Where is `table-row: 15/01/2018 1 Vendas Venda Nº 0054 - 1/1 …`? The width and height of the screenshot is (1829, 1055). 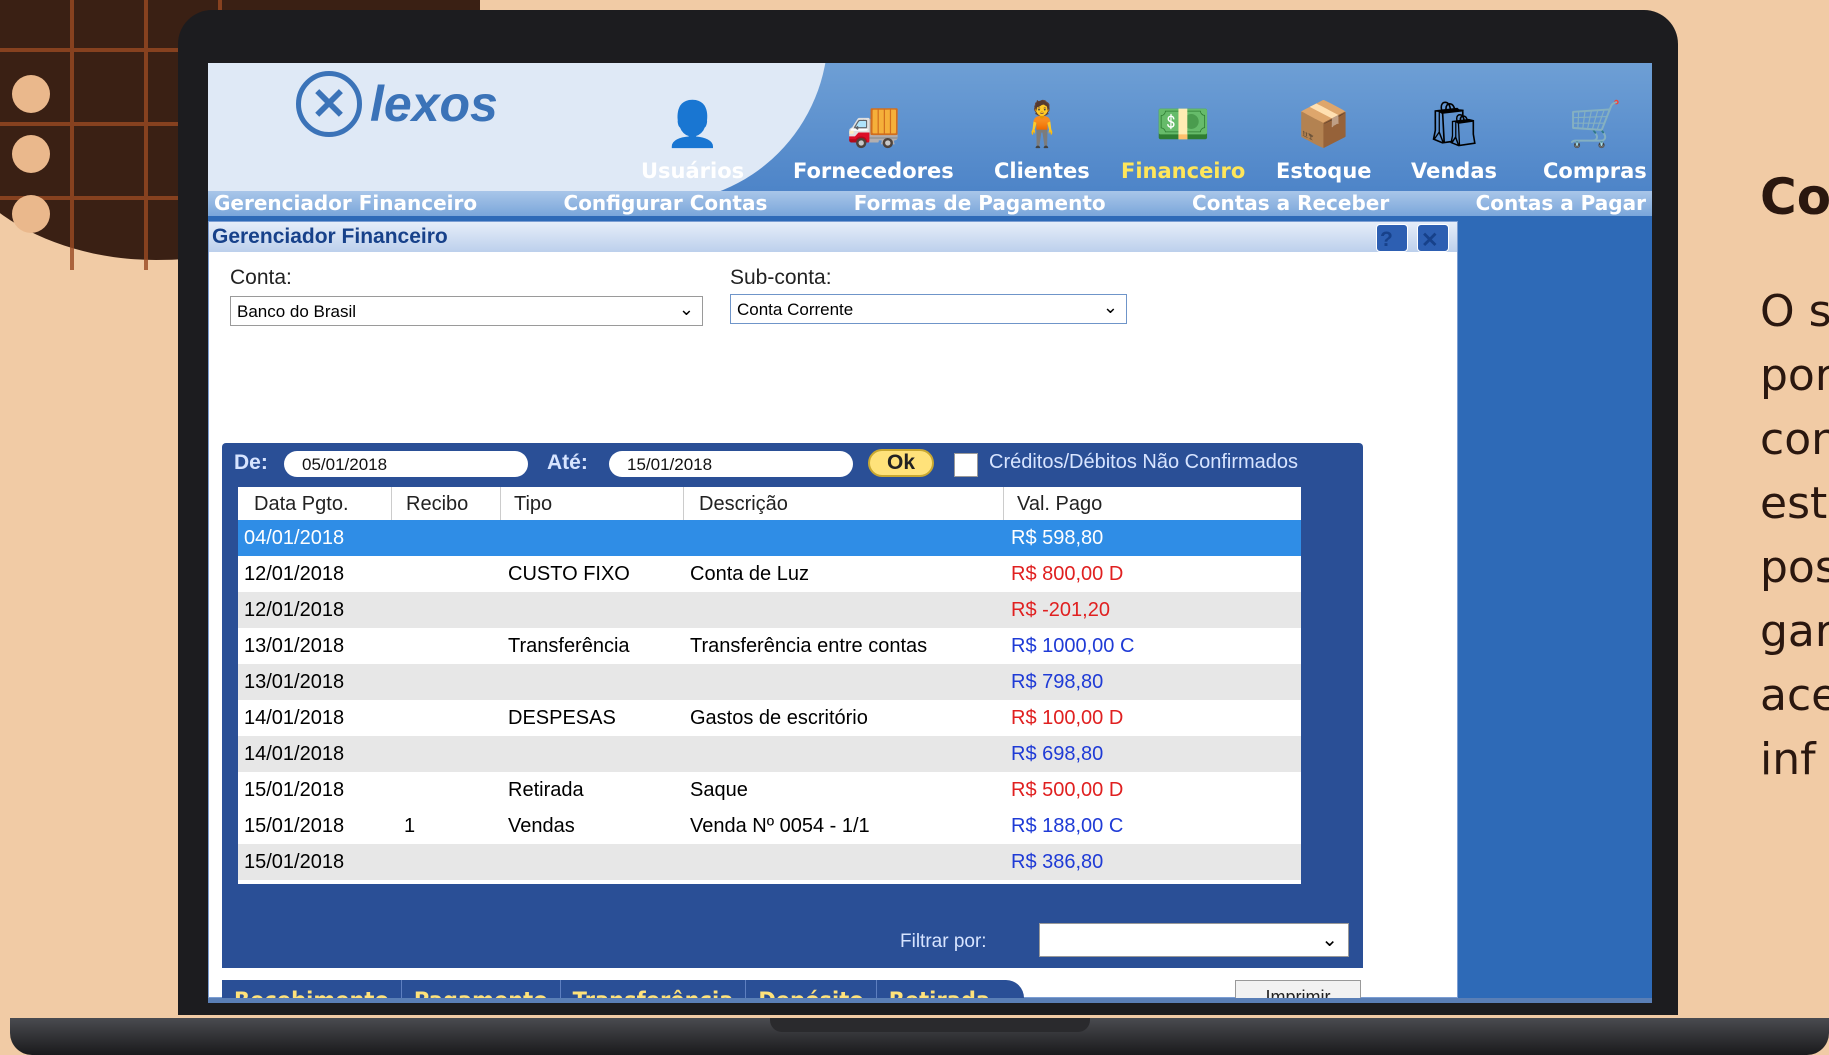
table-row: 15/01/2018 1 Vendas Venda Nº 0054 - 1/1 … is located at coordinates (769, 826).